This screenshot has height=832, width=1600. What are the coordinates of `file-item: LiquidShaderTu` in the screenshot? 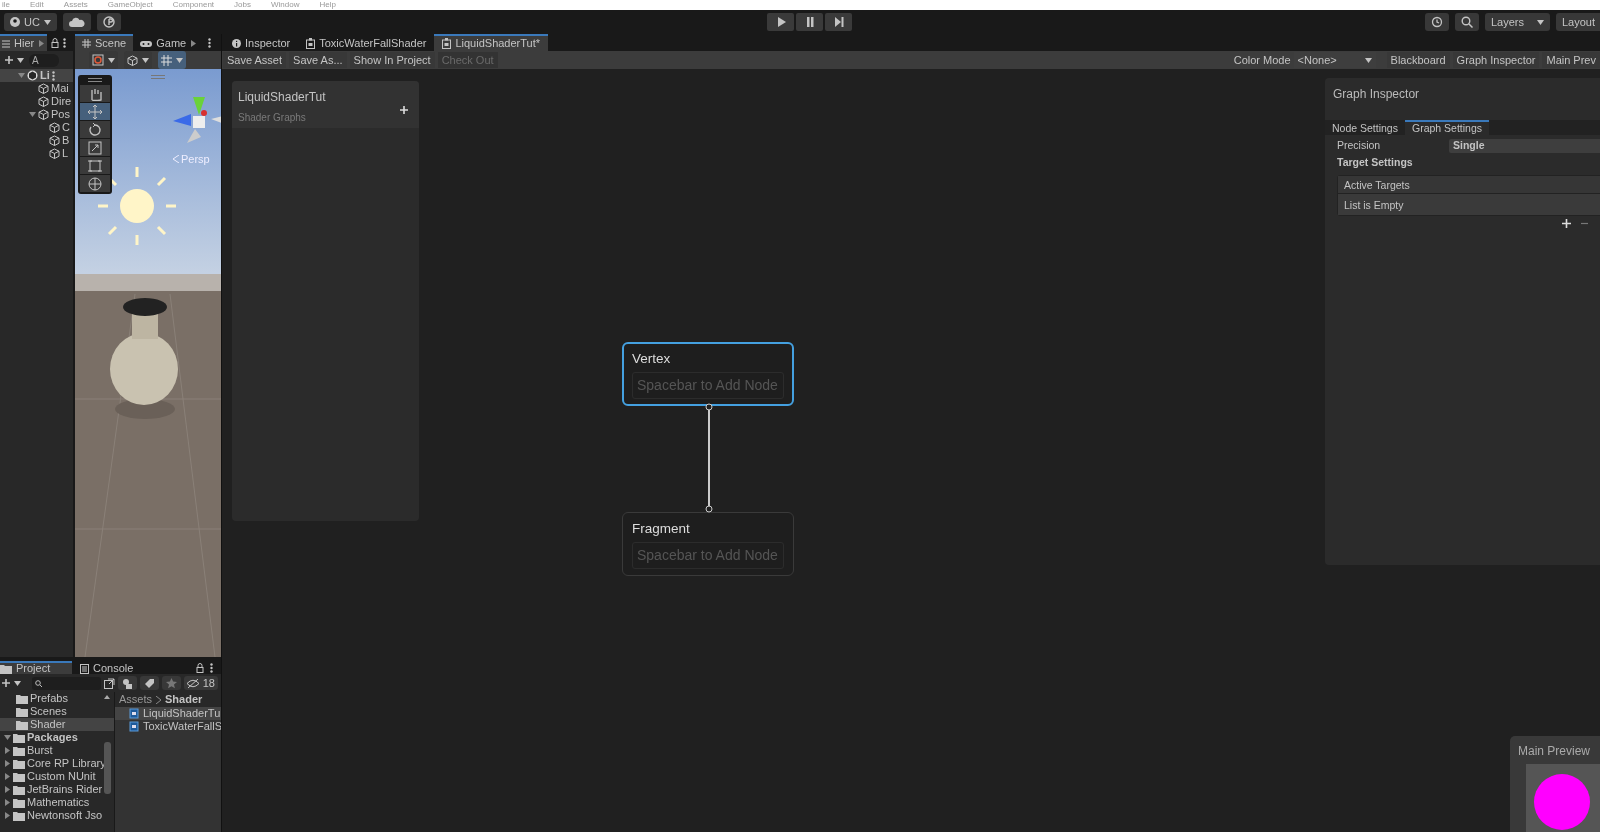 It's located at (168, 713).